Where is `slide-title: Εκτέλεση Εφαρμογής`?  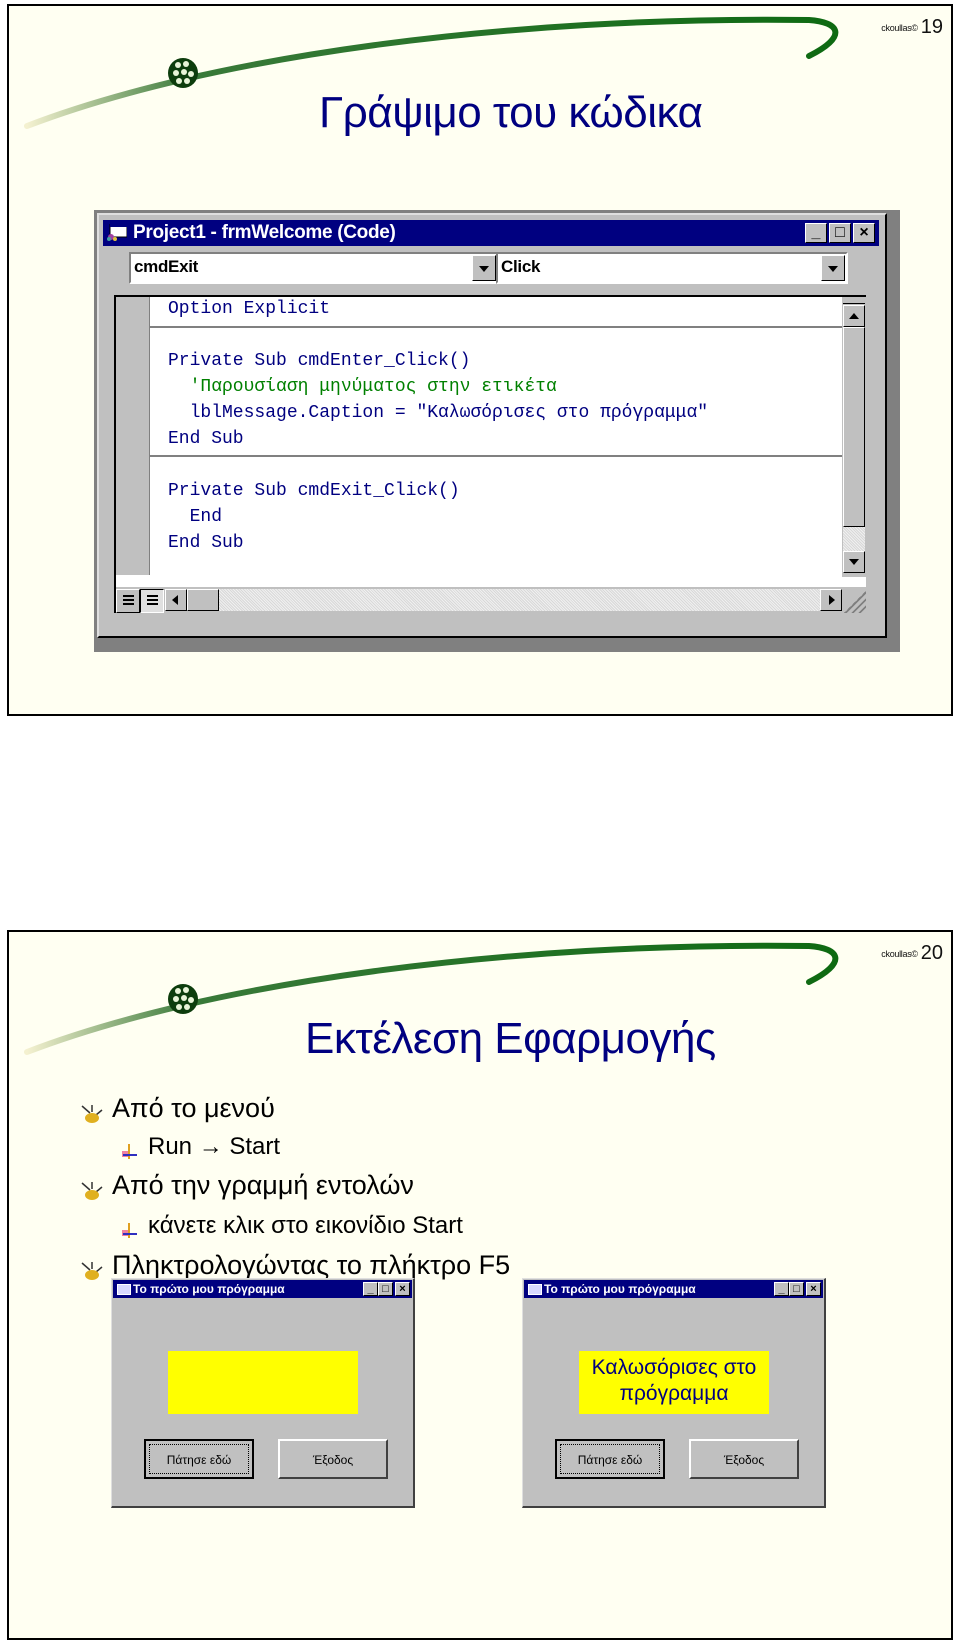
slide-title: Εκτέλεση Εφαρμογής is located at coordinates (510, 1038).